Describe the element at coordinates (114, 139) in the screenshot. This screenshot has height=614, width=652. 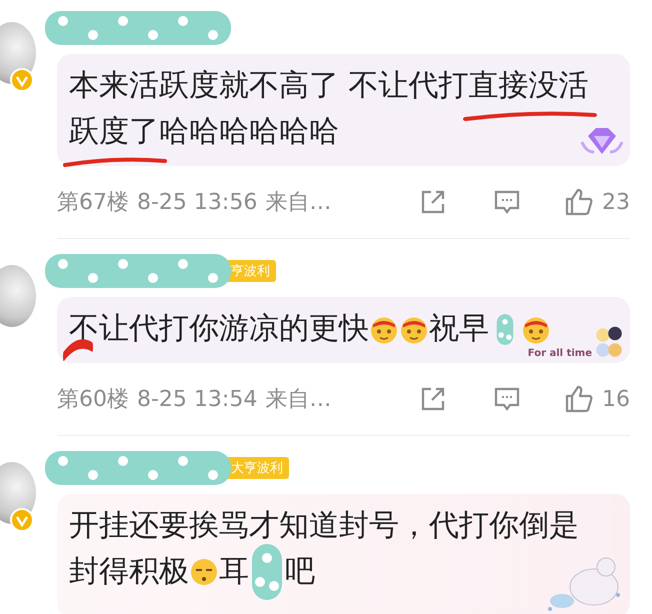
I see `comment-text: 跃度了` at that location.